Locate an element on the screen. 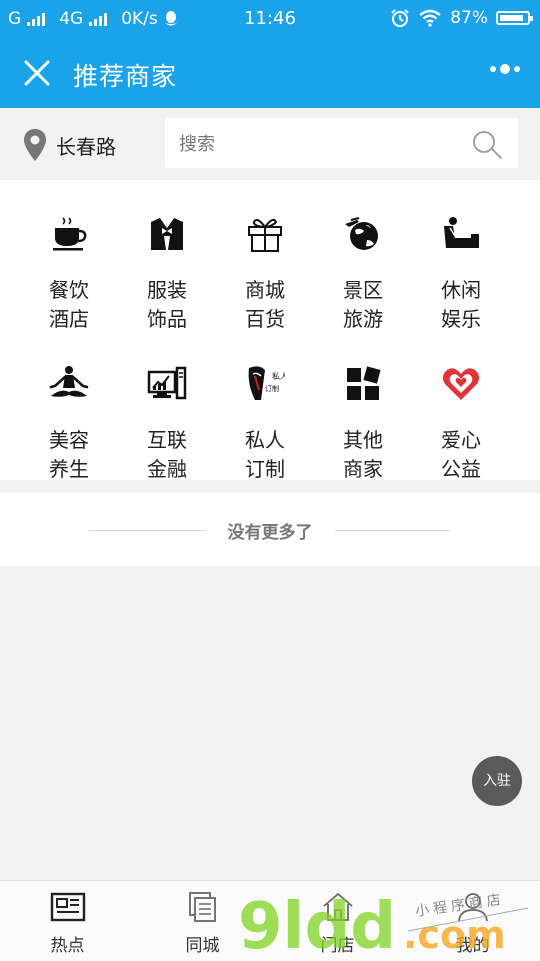 This screenshot has width=540, height=961. category-others: 其他 商家 is located at coordinates (363, 405).